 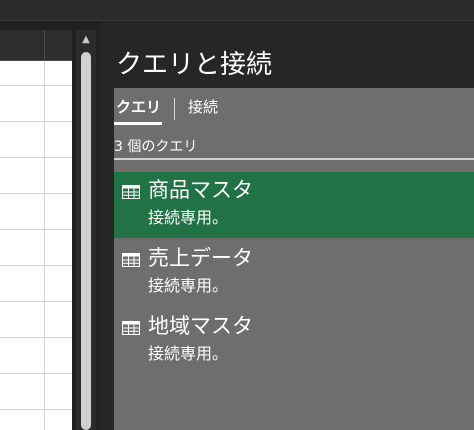 I want to click on pane-tabs: クエリ 接続, so click(x=294, y=110).